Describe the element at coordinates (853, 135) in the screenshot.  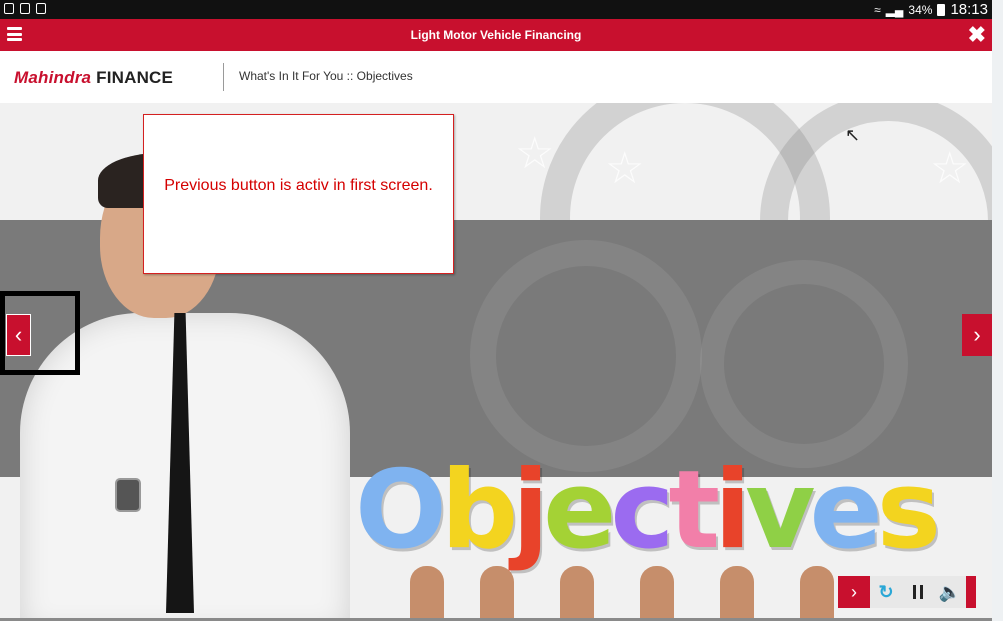
I see `mouse-cursor-icon: ↖` at that location.